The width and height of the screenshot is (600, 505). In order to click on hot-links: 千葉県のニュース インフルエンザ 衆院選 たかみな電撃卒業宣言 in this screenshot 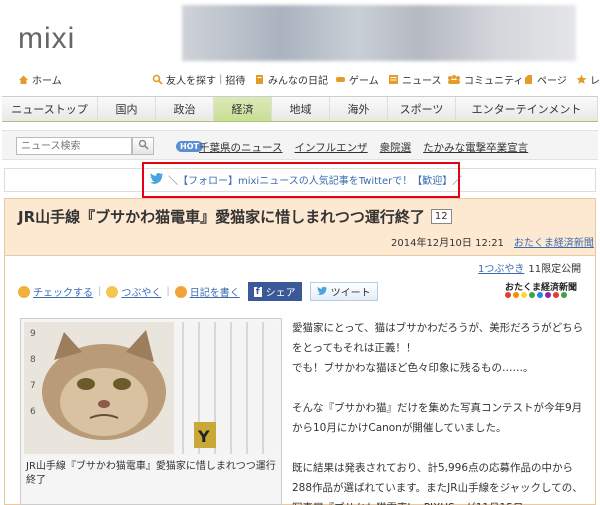, I will do `click(363, 147)`.